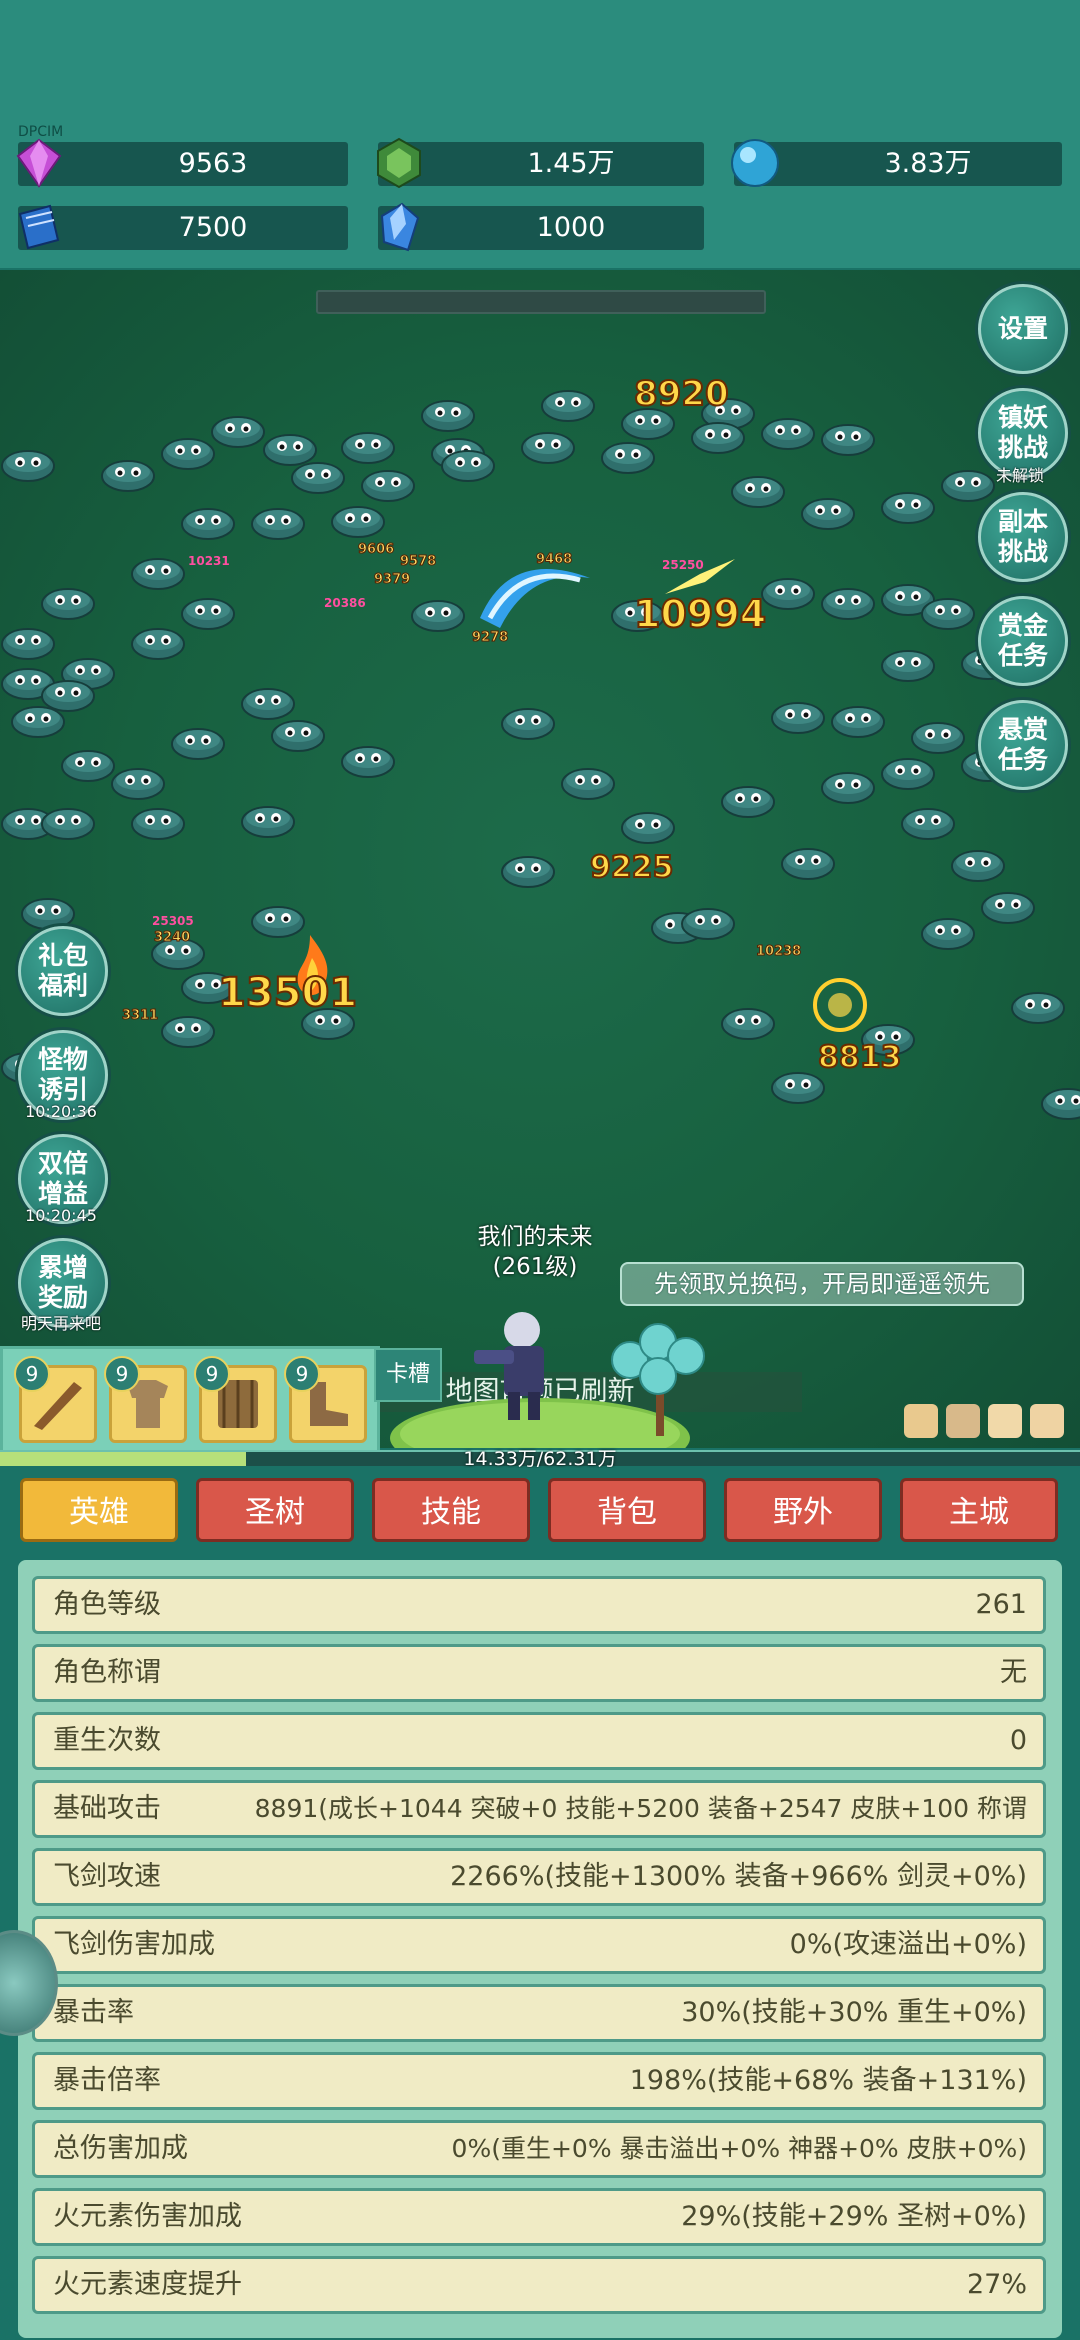 The height and width of the screenshot is (2340, 1080). Describe the element at coordinates (182, 163) in the screenshot. I see `gem-resource: 9563` at that location.